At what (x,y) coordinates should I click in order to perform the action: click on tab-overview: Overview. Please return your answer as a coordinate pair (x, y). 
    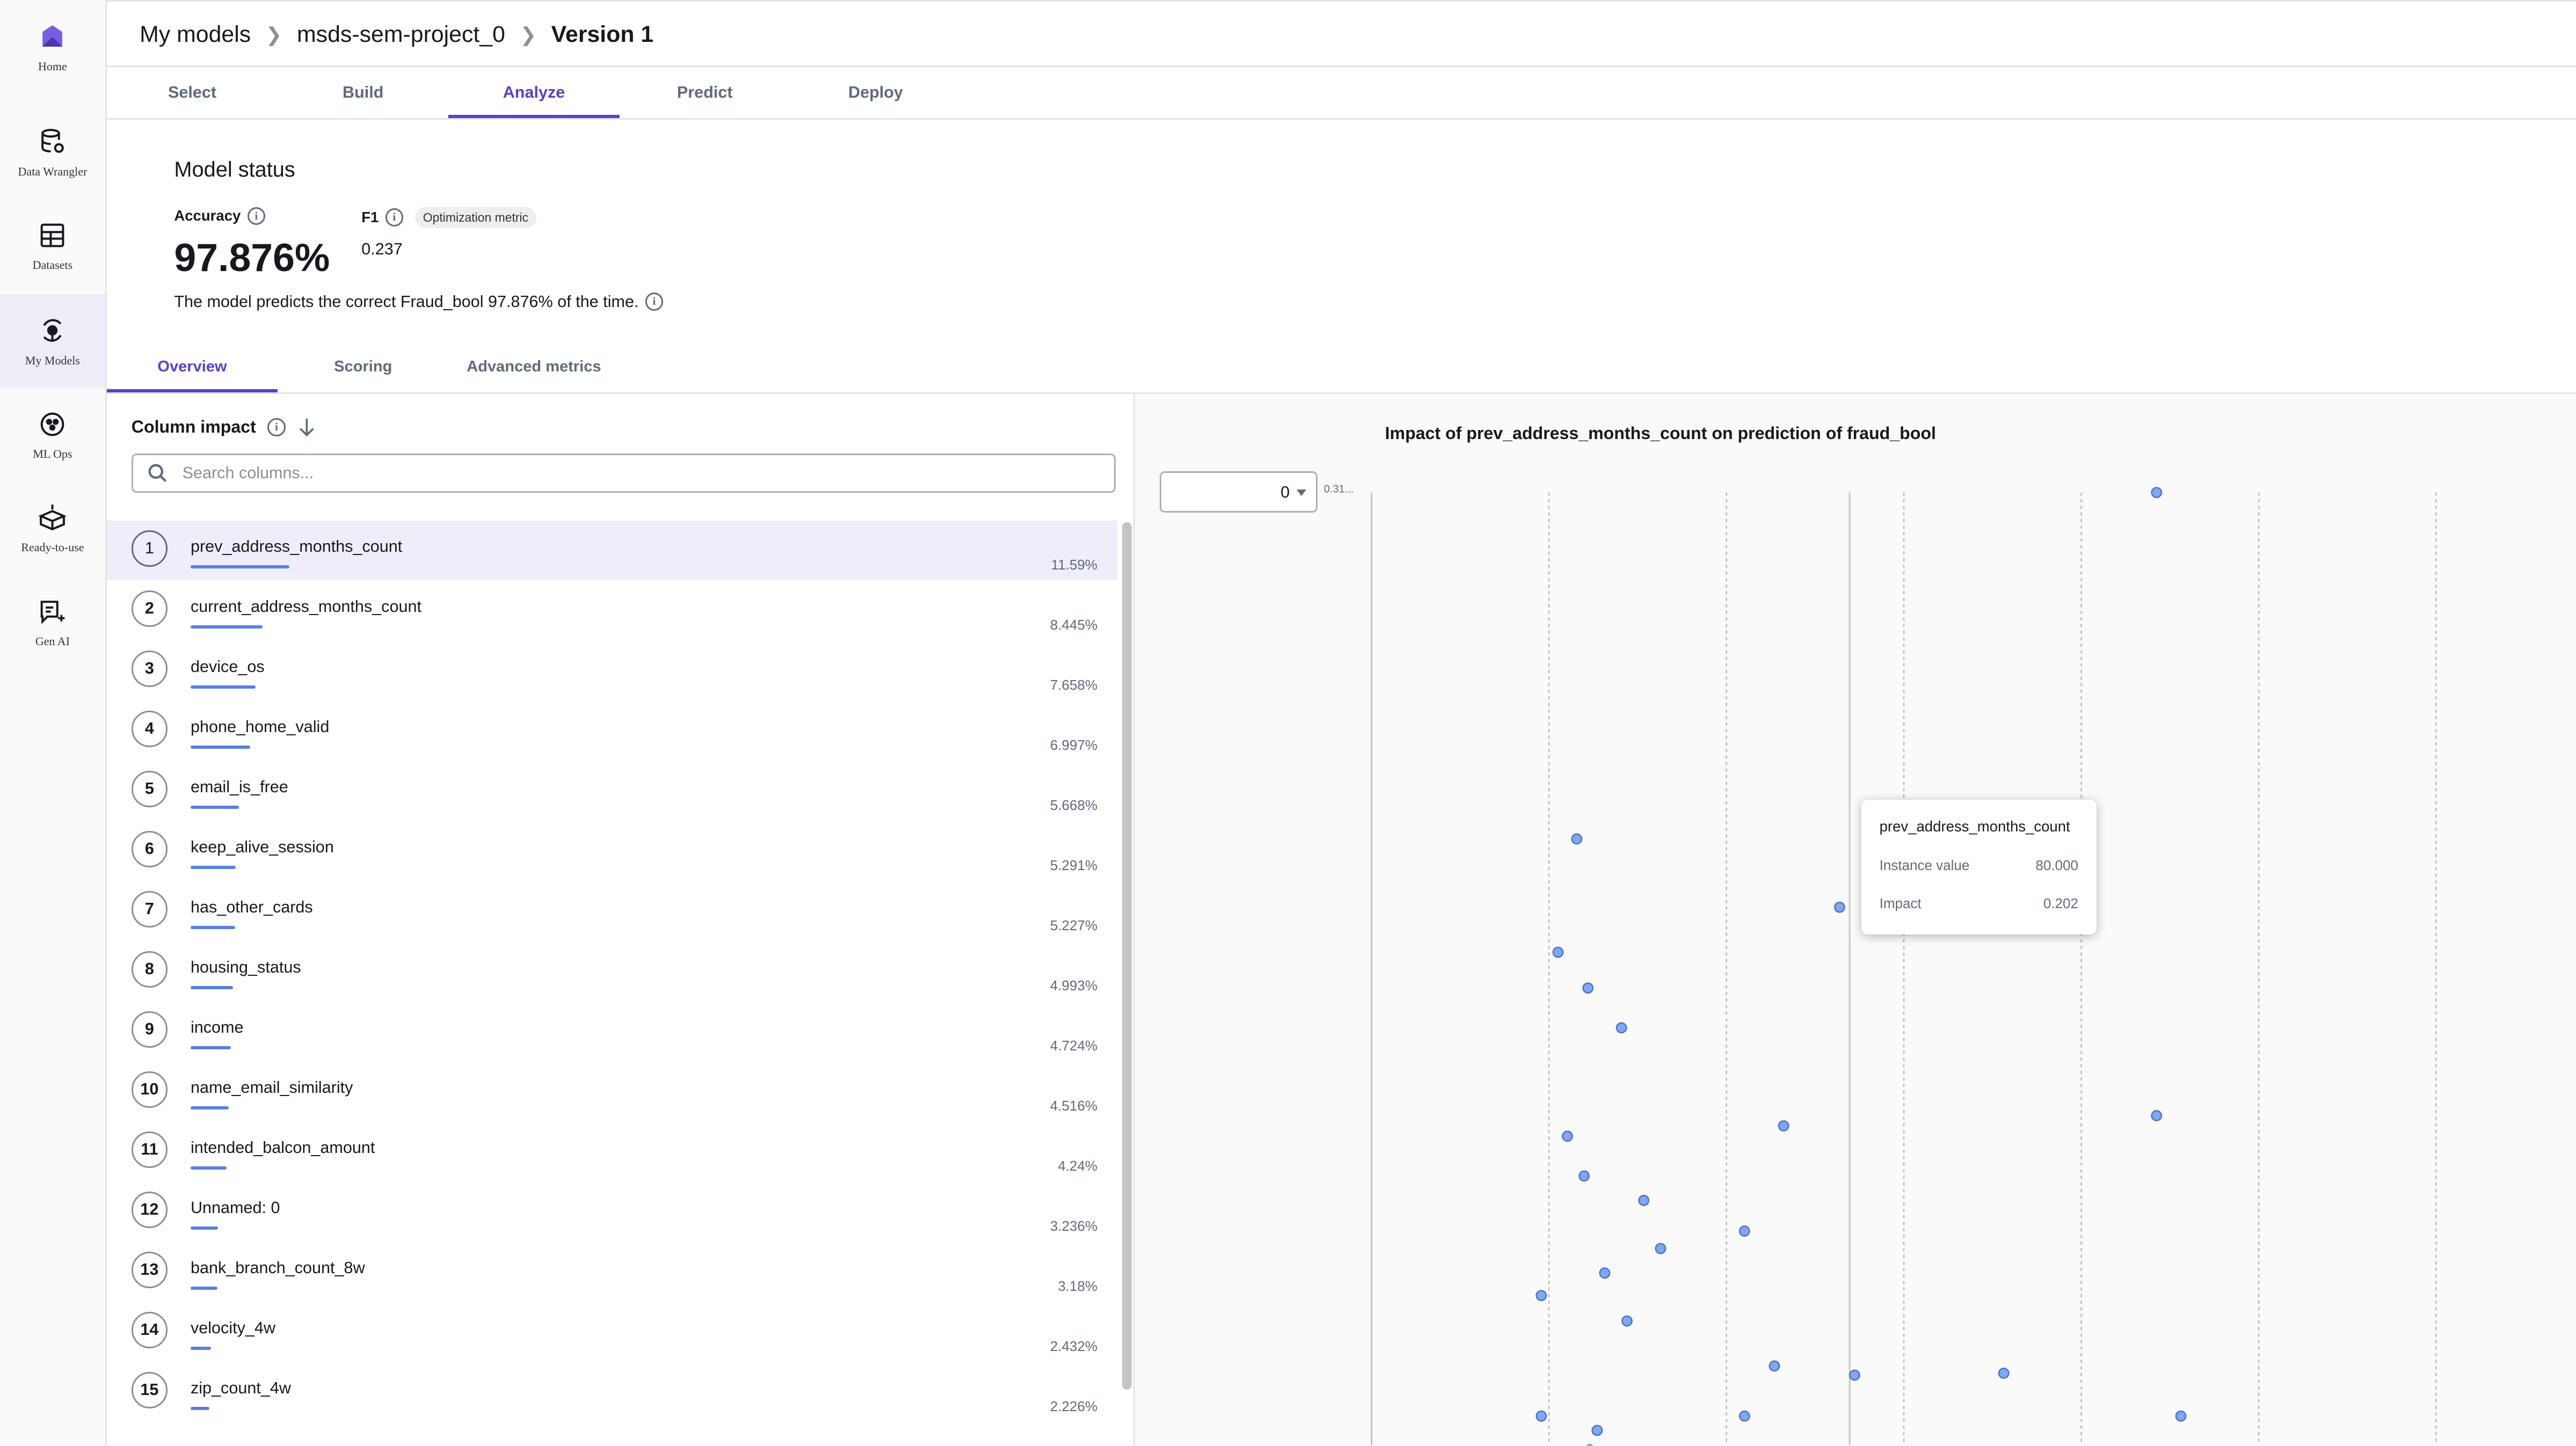
    Looking at the image, I should click on (192, 367).